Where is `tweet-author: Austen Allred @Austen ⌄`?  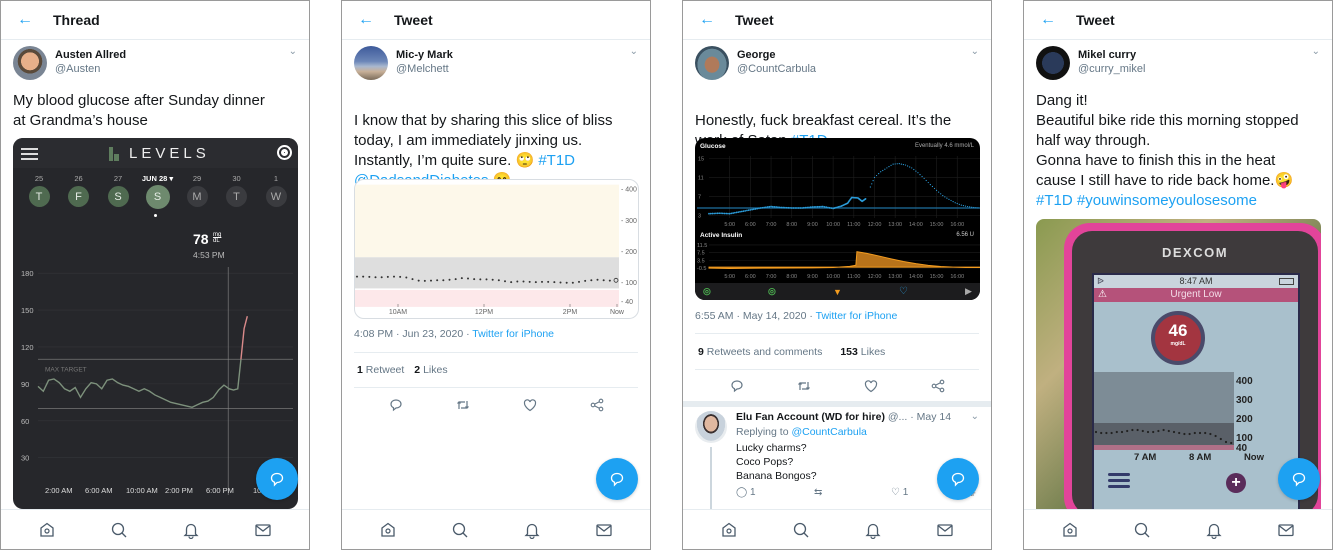 tweet-author: Austen Allred @Austen ⌄ is located at coordinates (155, 63).